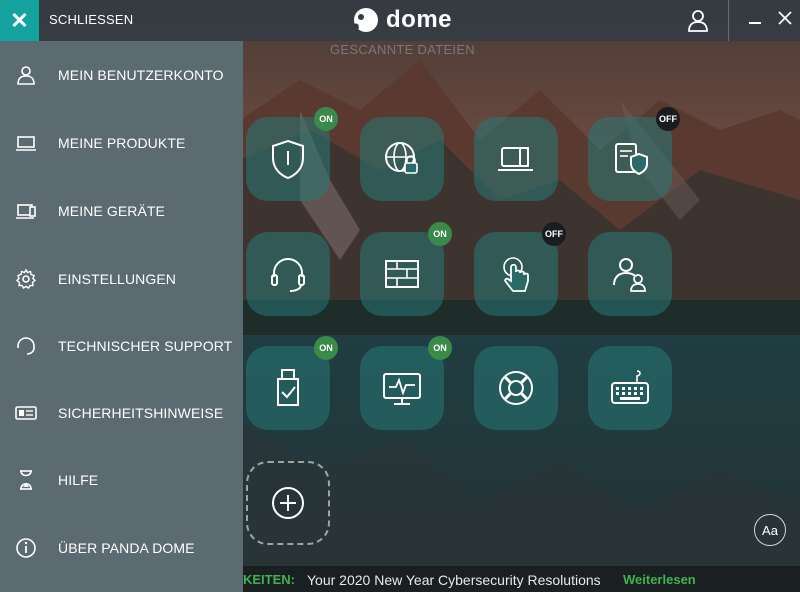  I want to click on title-bar: ✕ SCHLIESSEN dome, so click(400, 20).